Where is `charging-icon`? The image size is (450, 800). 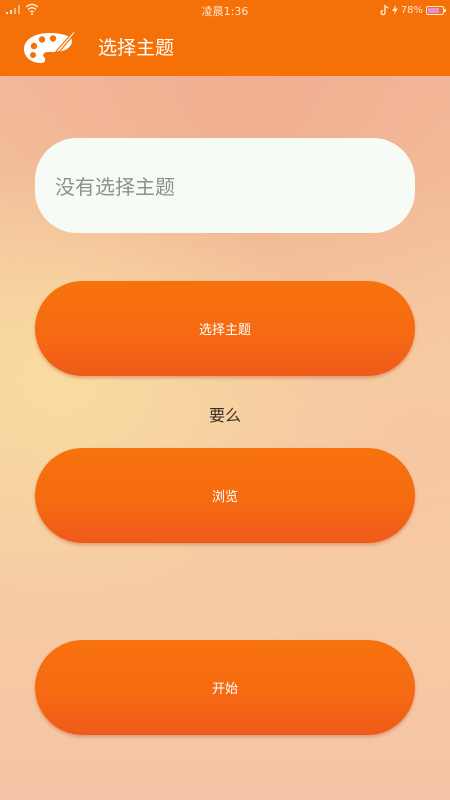 charging-icon is located at coordinates (394, 10).